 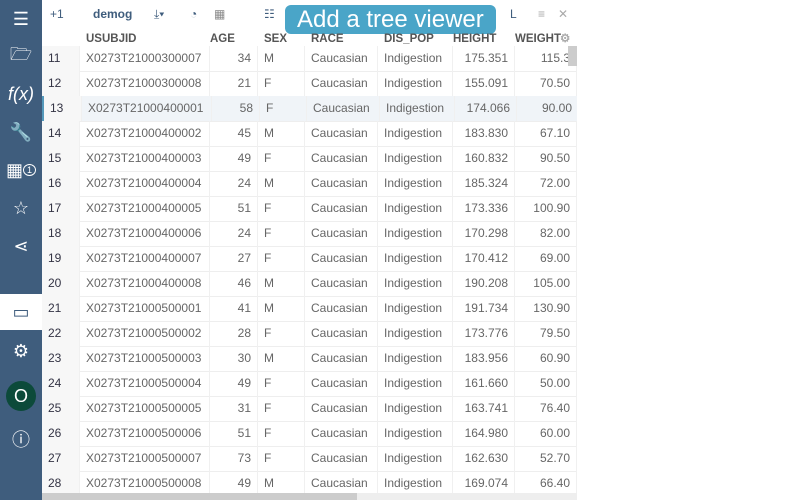 What do you see at coordinates (484, 258) in the screenshot?
I see `table-cell: 170.412` at bounding box center [484, 258].